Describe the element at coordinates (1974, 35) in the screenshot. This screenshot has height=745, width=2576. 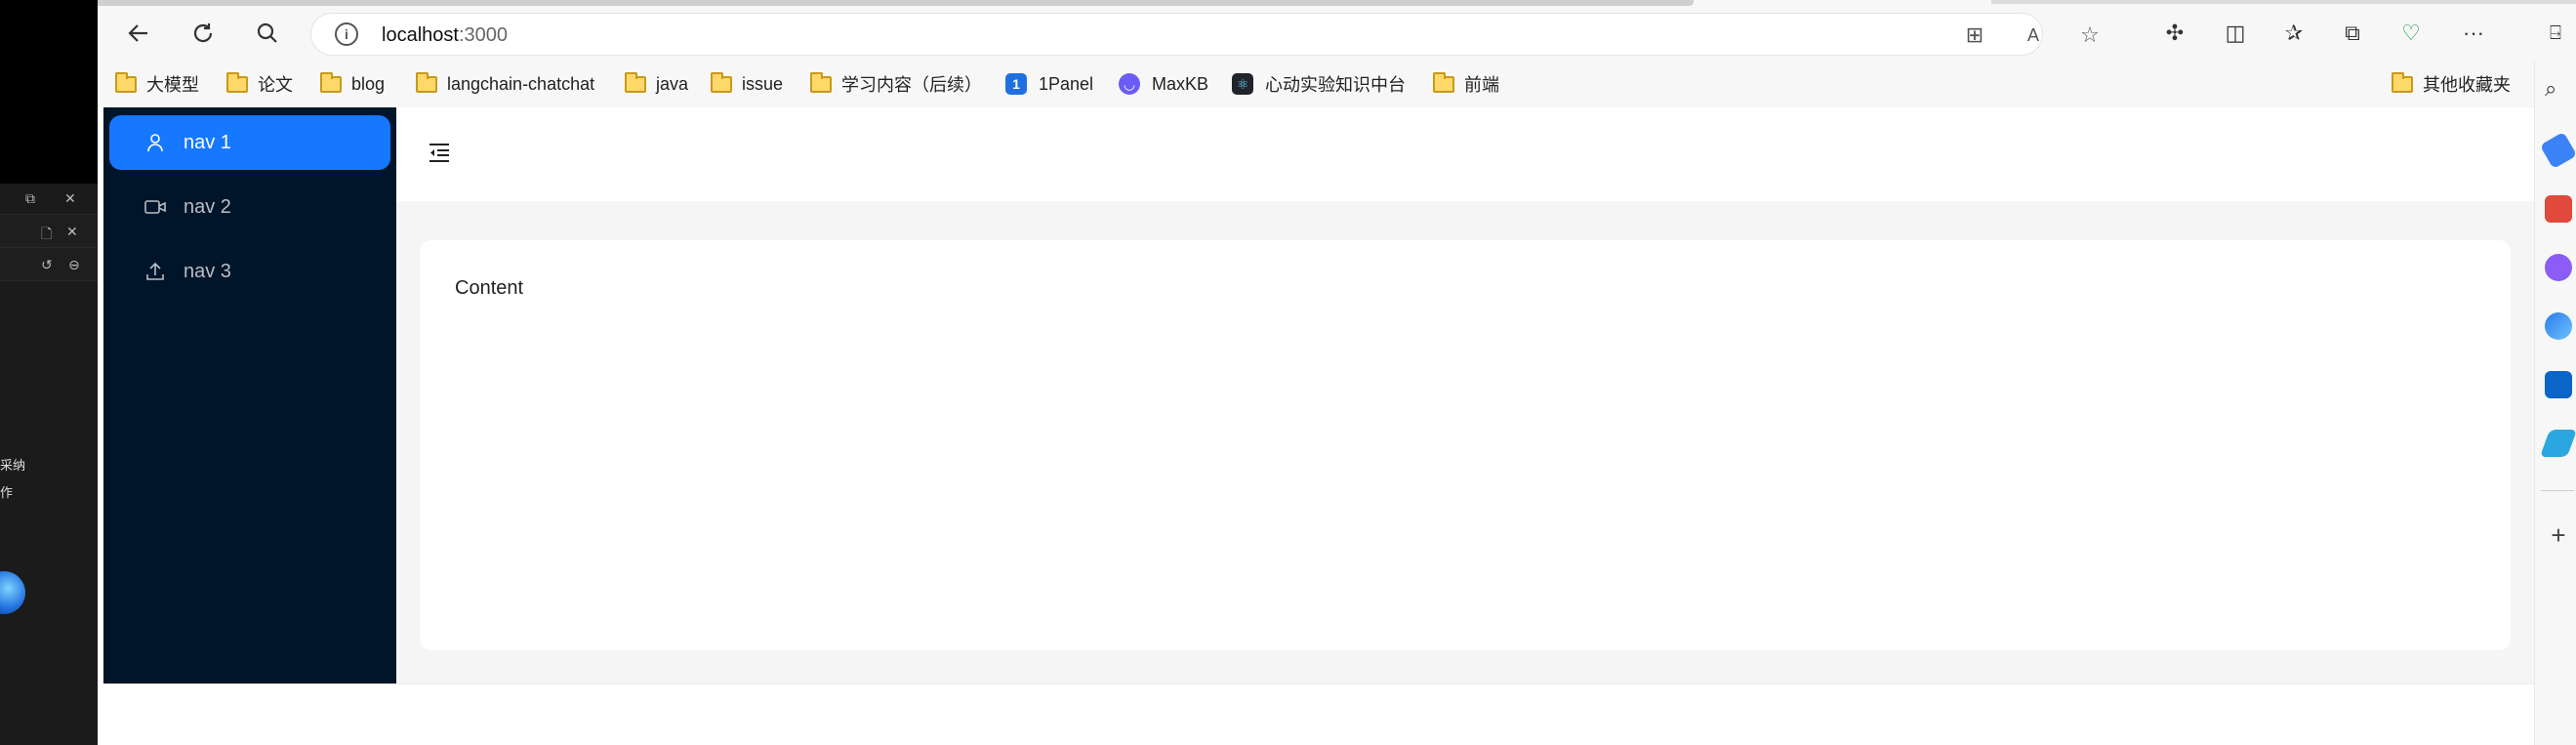
I see `app-available-icon: ⊞` at that location.